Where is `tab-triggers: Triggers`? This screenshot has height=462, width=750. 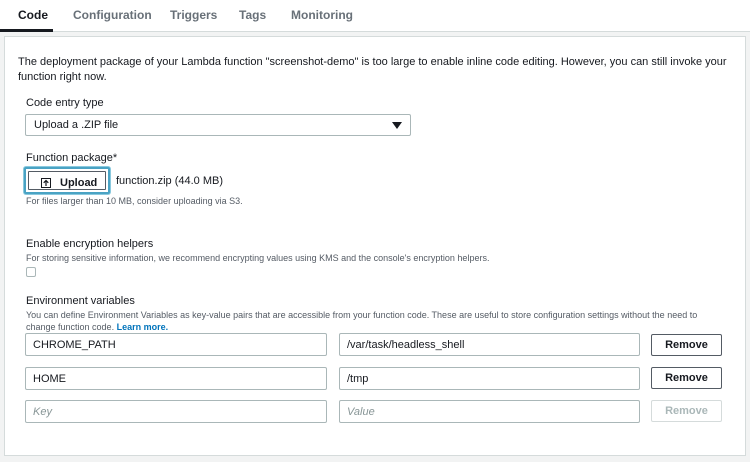 tab-triggers: Triggers is located at coordinates (193, 15).